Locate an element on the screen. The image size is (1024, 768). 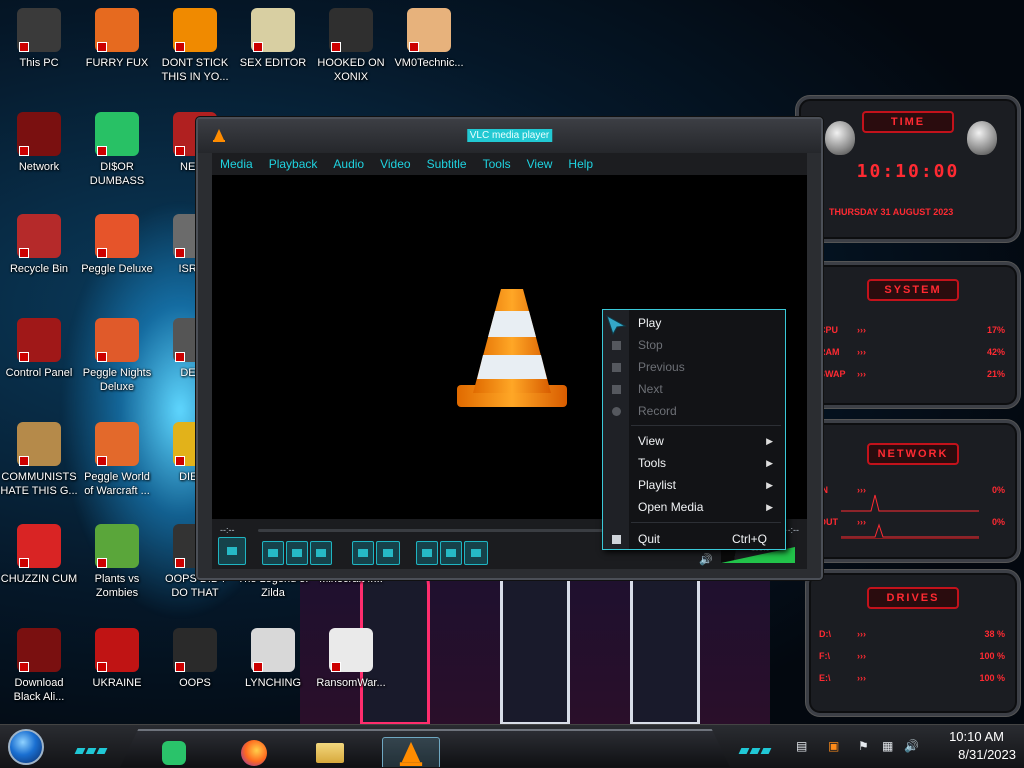
desktop-icon: HOOKED ON XONIX is located at coordinates (351, 50).